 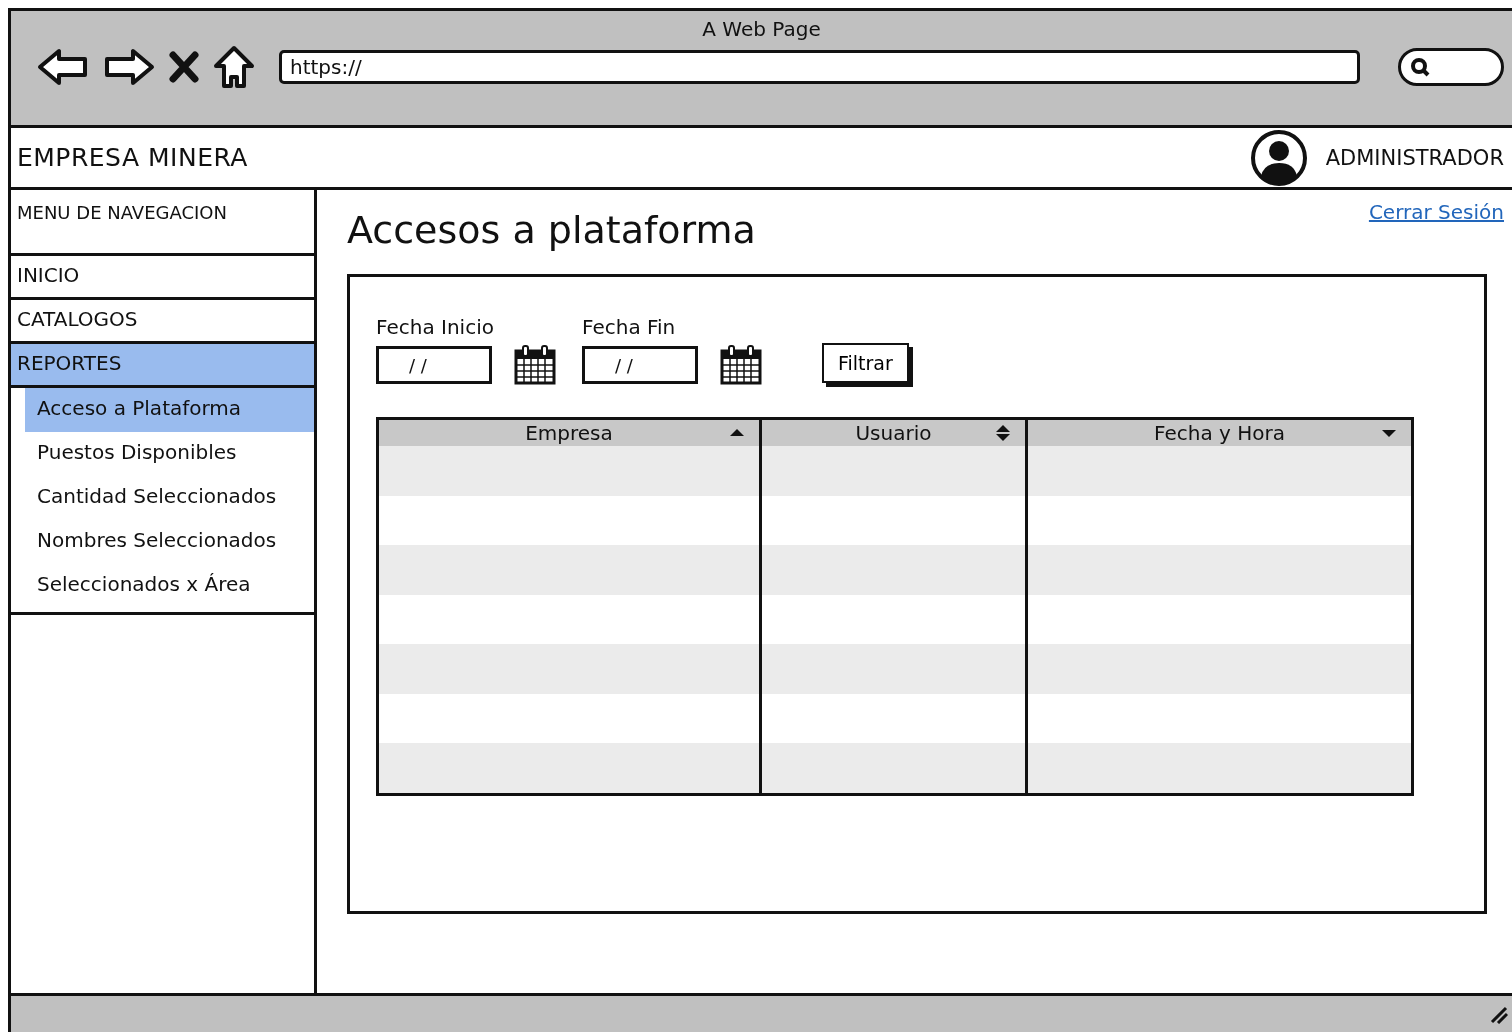 What do you see at coordinates (169, 454) in the screenshot?
I see `submenu-item: Puestos Disponibles` at bounding box center [169, 454].